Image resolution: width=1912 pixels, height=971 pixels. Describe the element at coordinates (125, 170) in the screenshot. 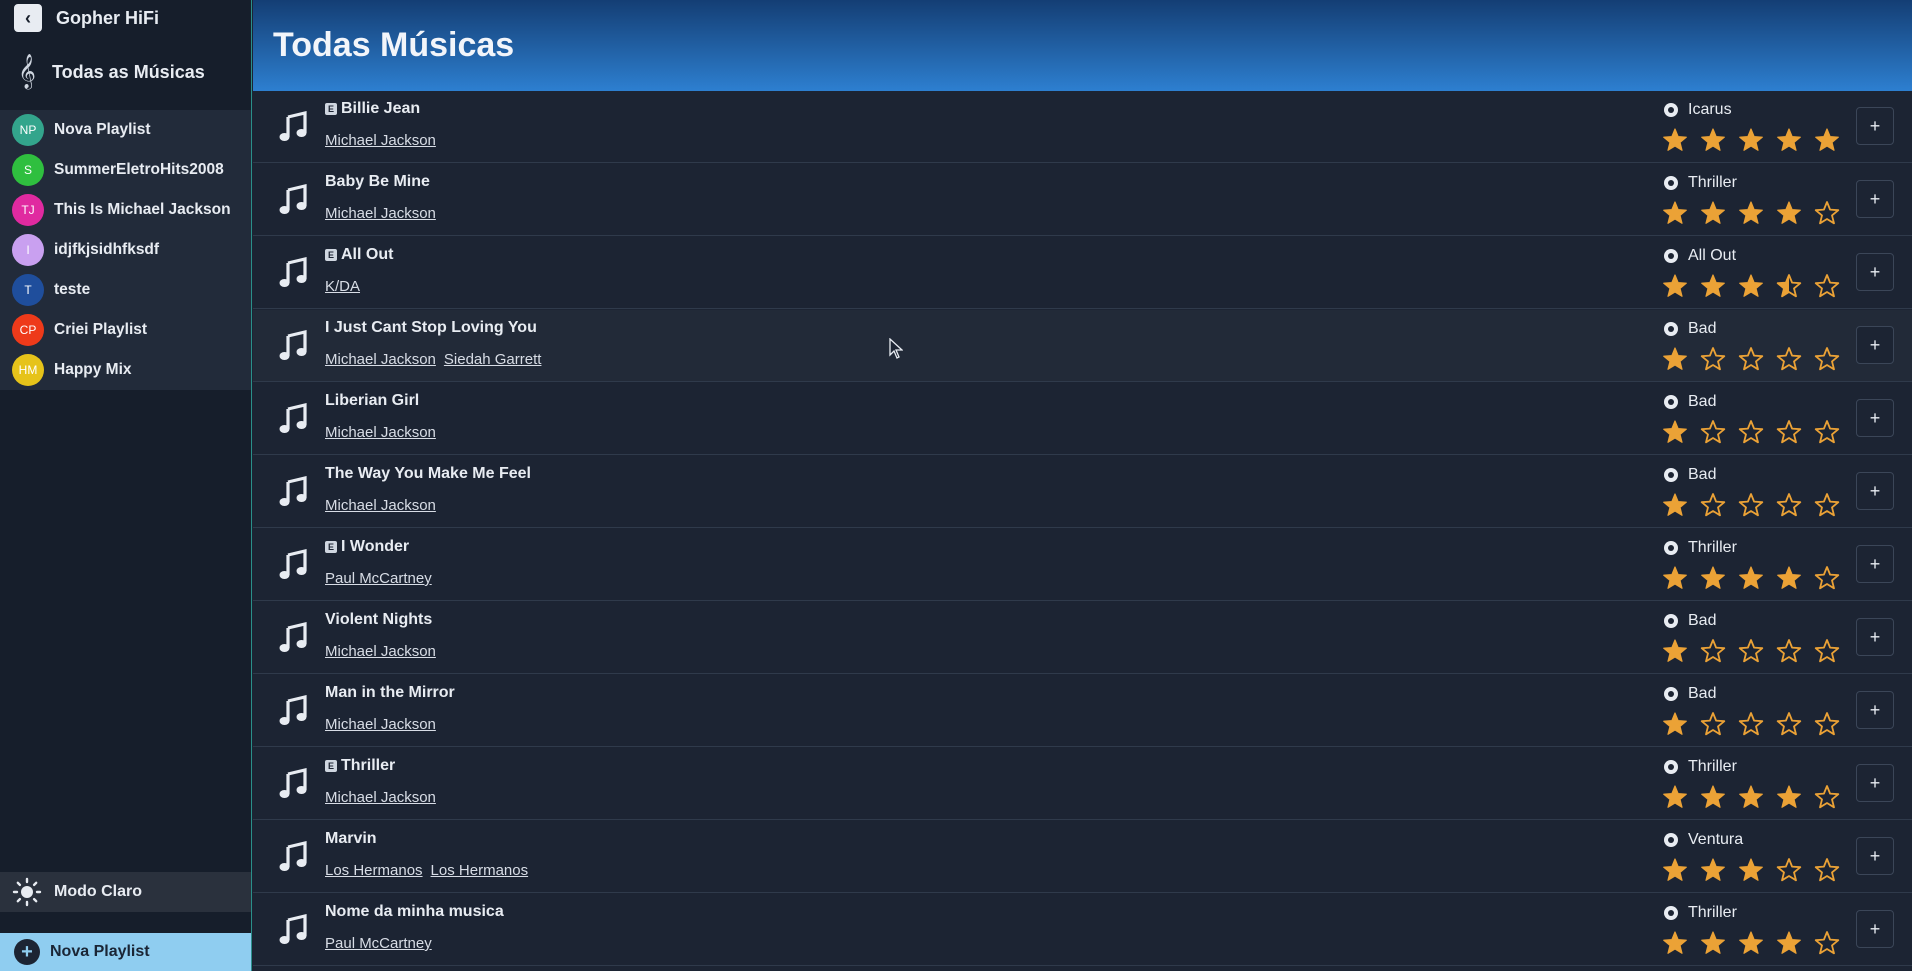

I see `sidebar-item-playlist: S SummerEletroHits2008` at that location.